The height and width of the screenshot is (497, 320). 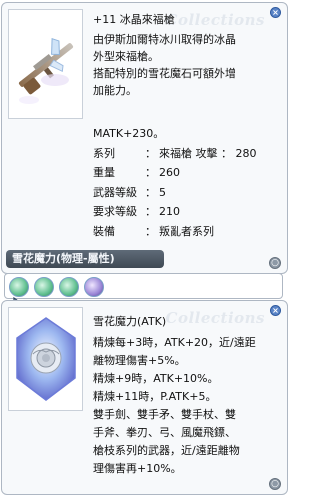 I want to click on stat-row: 裝備 ： 叛亂者系列, so click(x=188, y=232).